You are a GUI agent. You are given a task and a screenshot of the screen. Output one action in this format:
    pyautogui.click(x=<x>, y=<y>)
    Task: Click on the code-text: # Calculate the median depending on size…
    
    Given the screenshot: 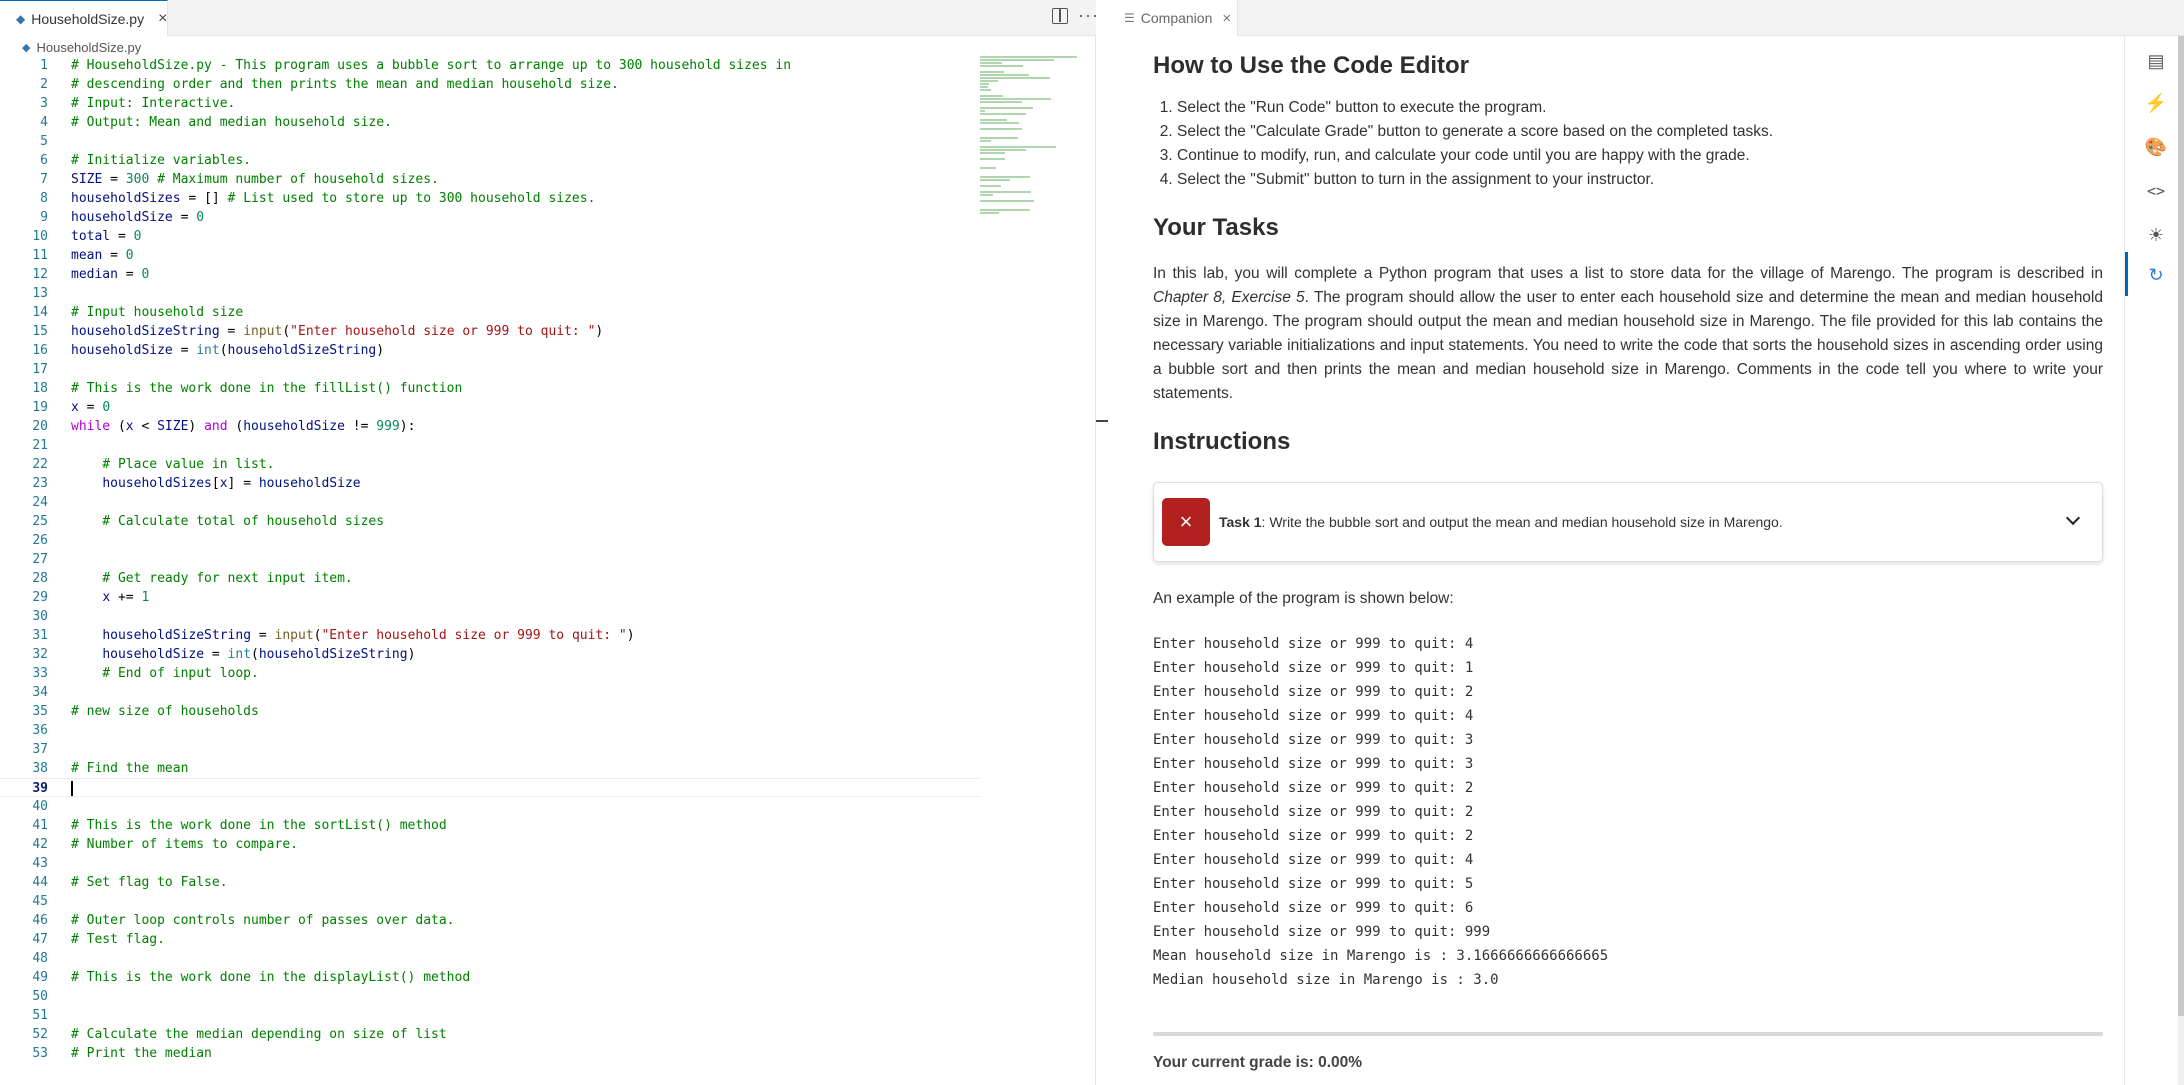 What is the action you would take?
    pyautogui.click(x=259, y=1034)
    